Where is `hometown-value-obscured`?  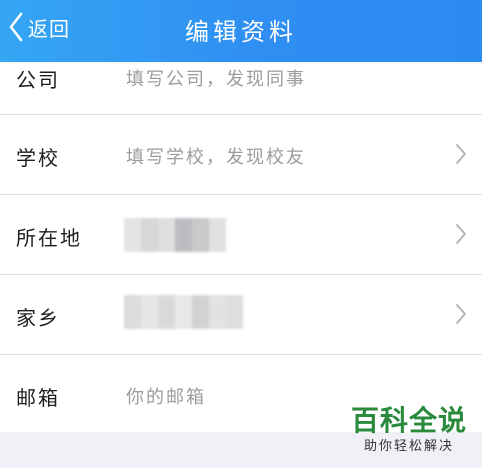 hometown-value-obscured is located at coordinates (183, 312).